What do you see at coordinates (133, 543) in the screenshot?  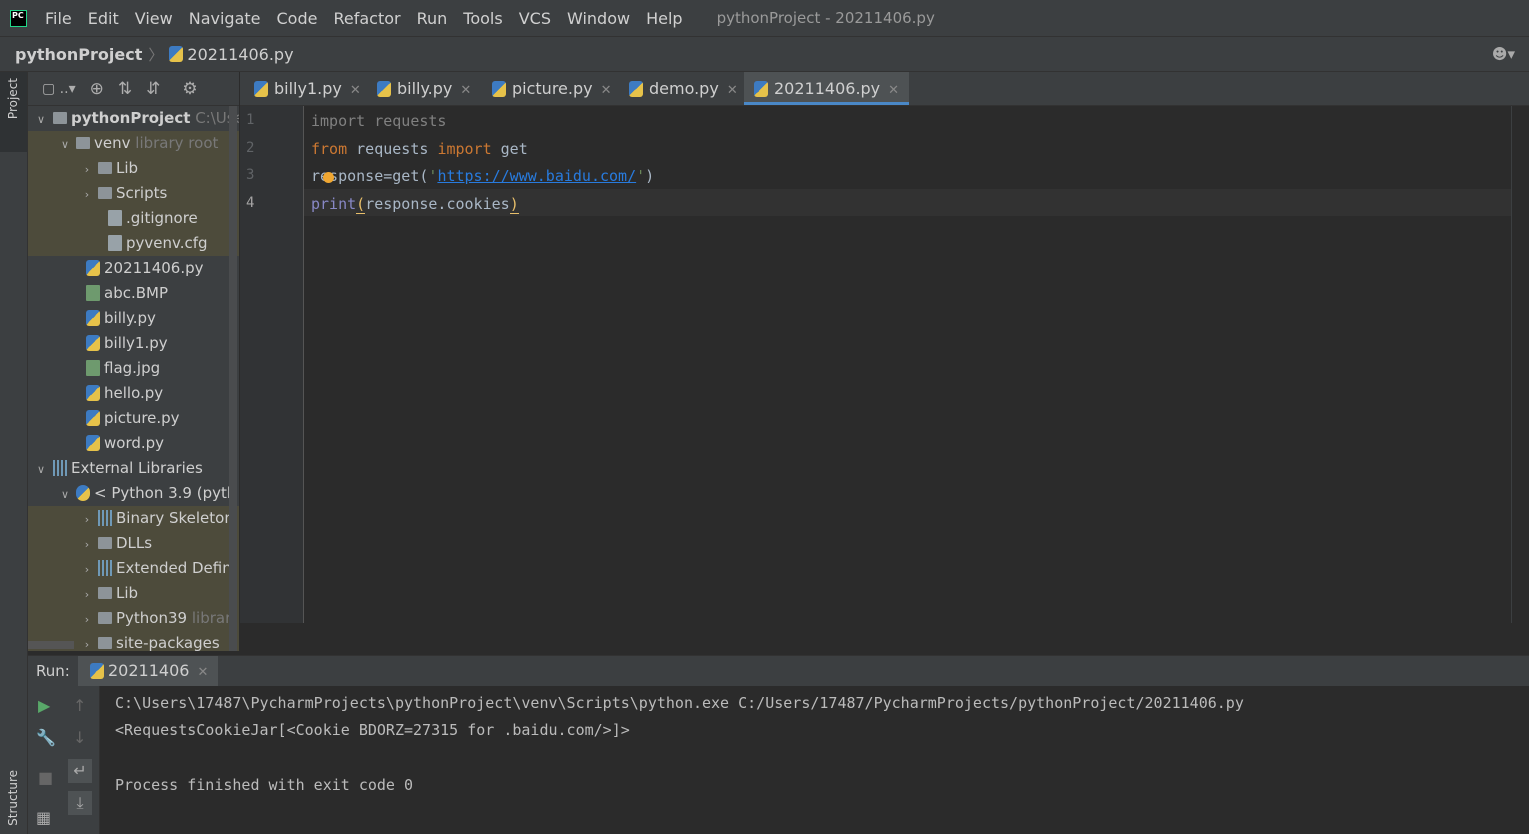 I see `tree-item-dlls: › DLLs` at bounding box center [133, 543].